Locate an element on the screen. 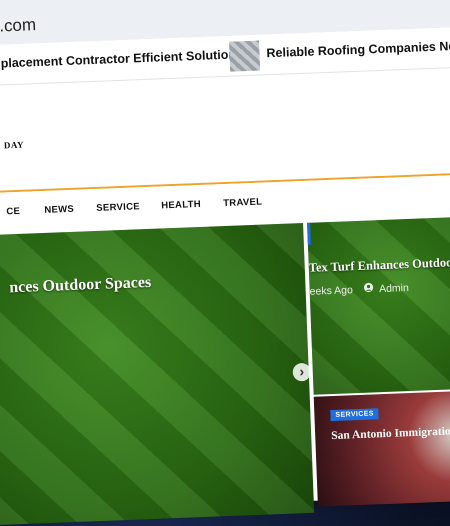 This screenshot has width=450, height=526. nav-item-news: NEWS is located at coordinates (59, 210).